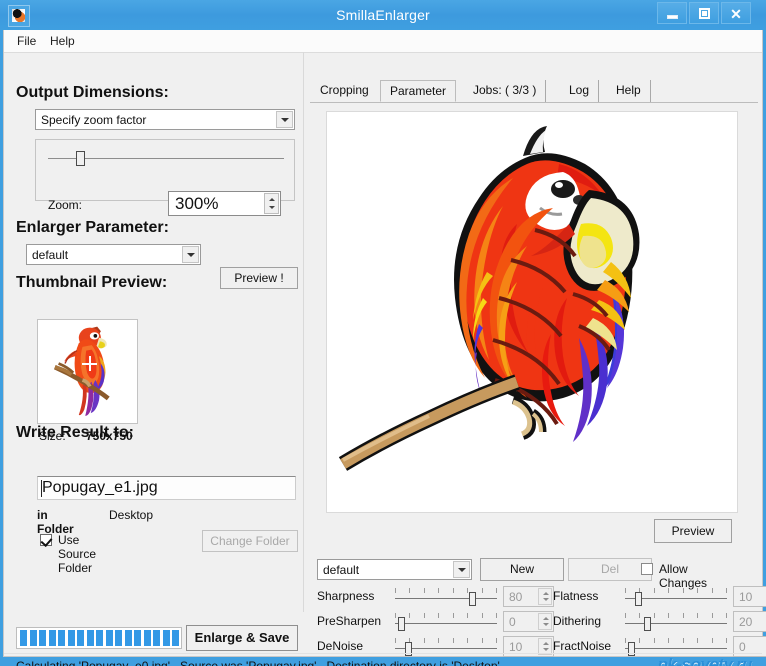 The width and height of the screenshot is (766, 666). Describe the element at coordinates (131, 515) in the screenshot. I see `folder-value: Desktop` at that location.